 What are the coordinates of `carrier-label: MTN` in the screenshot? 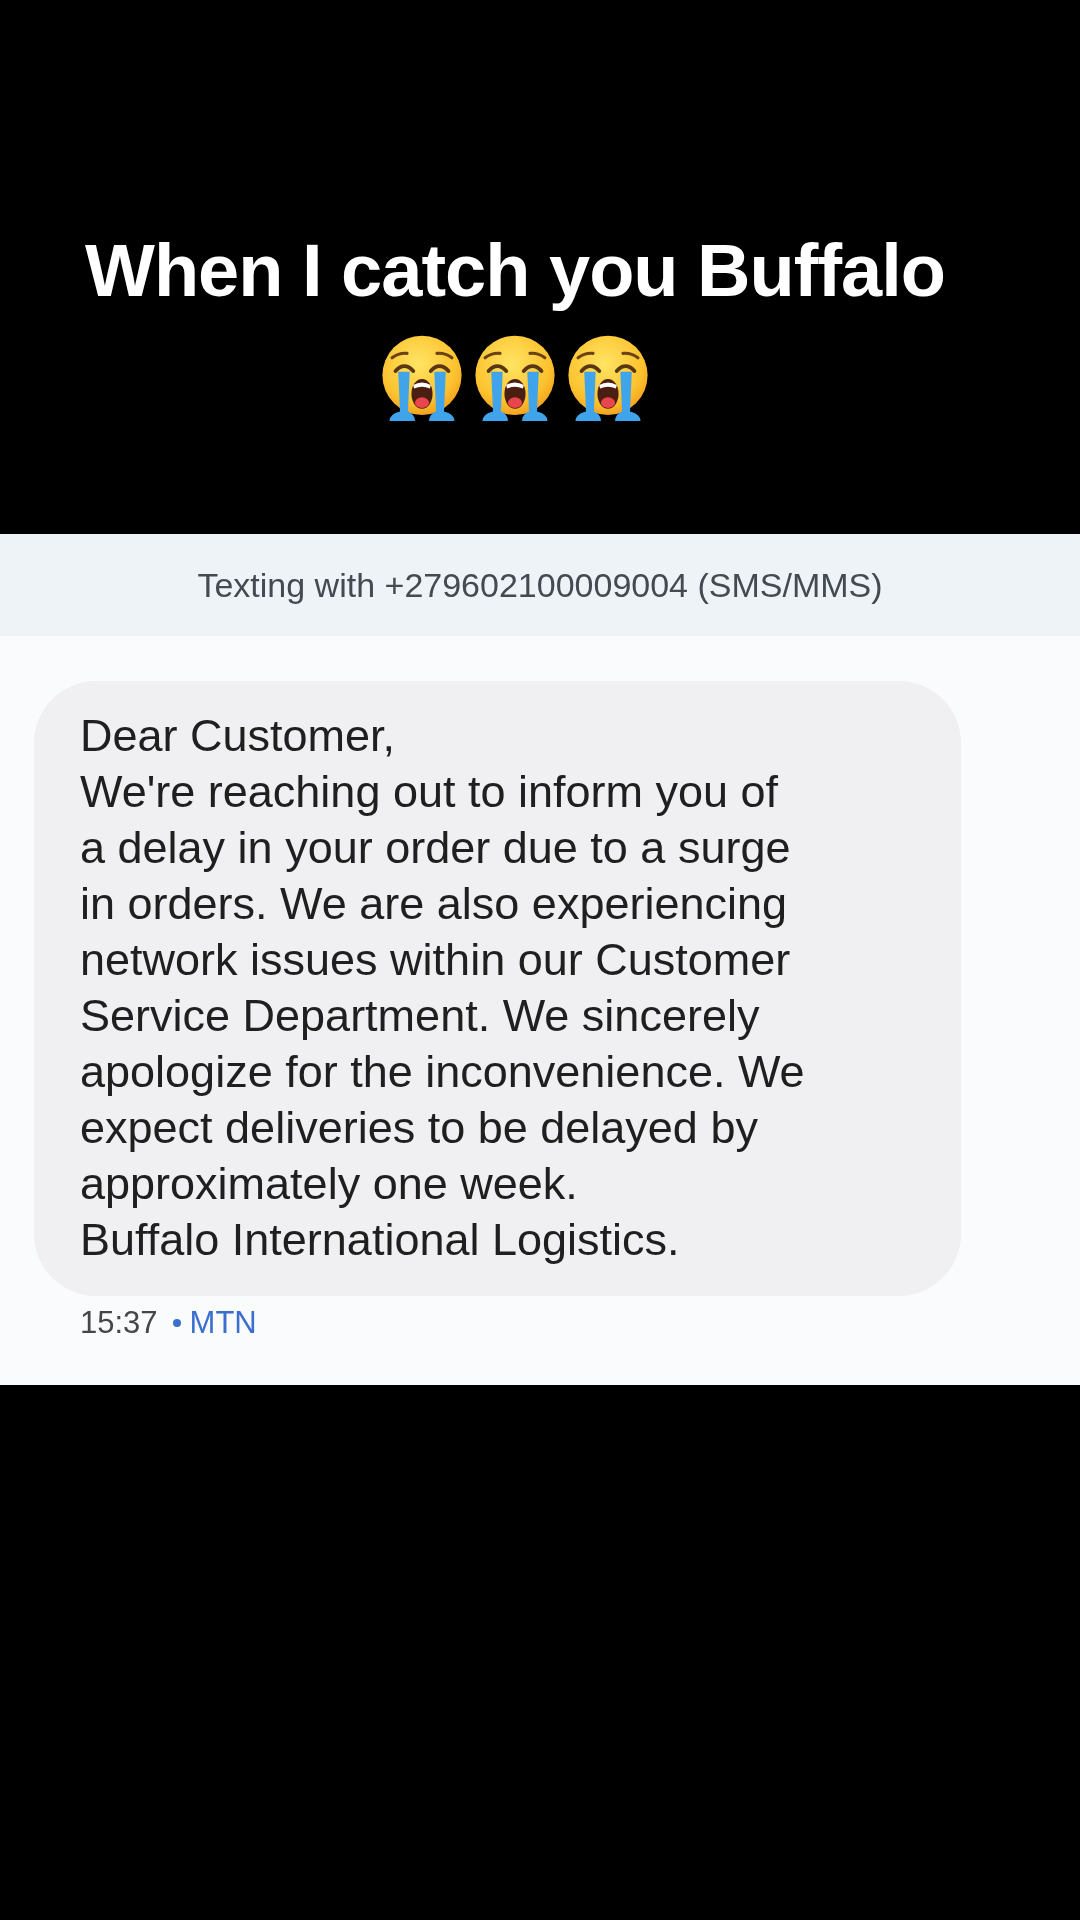 It's located at (223, 1322).